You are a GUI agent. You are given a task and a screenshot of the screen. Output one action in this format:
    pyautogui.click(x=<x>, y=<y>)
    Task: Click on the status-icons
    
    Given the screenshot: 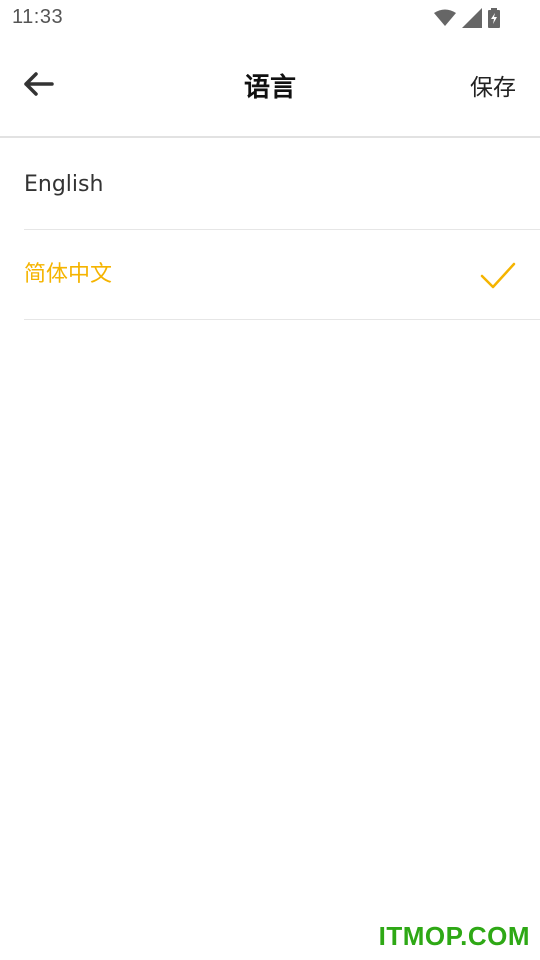 What is the action you would take?
    pyautogui.click(x=467, y=18)
    